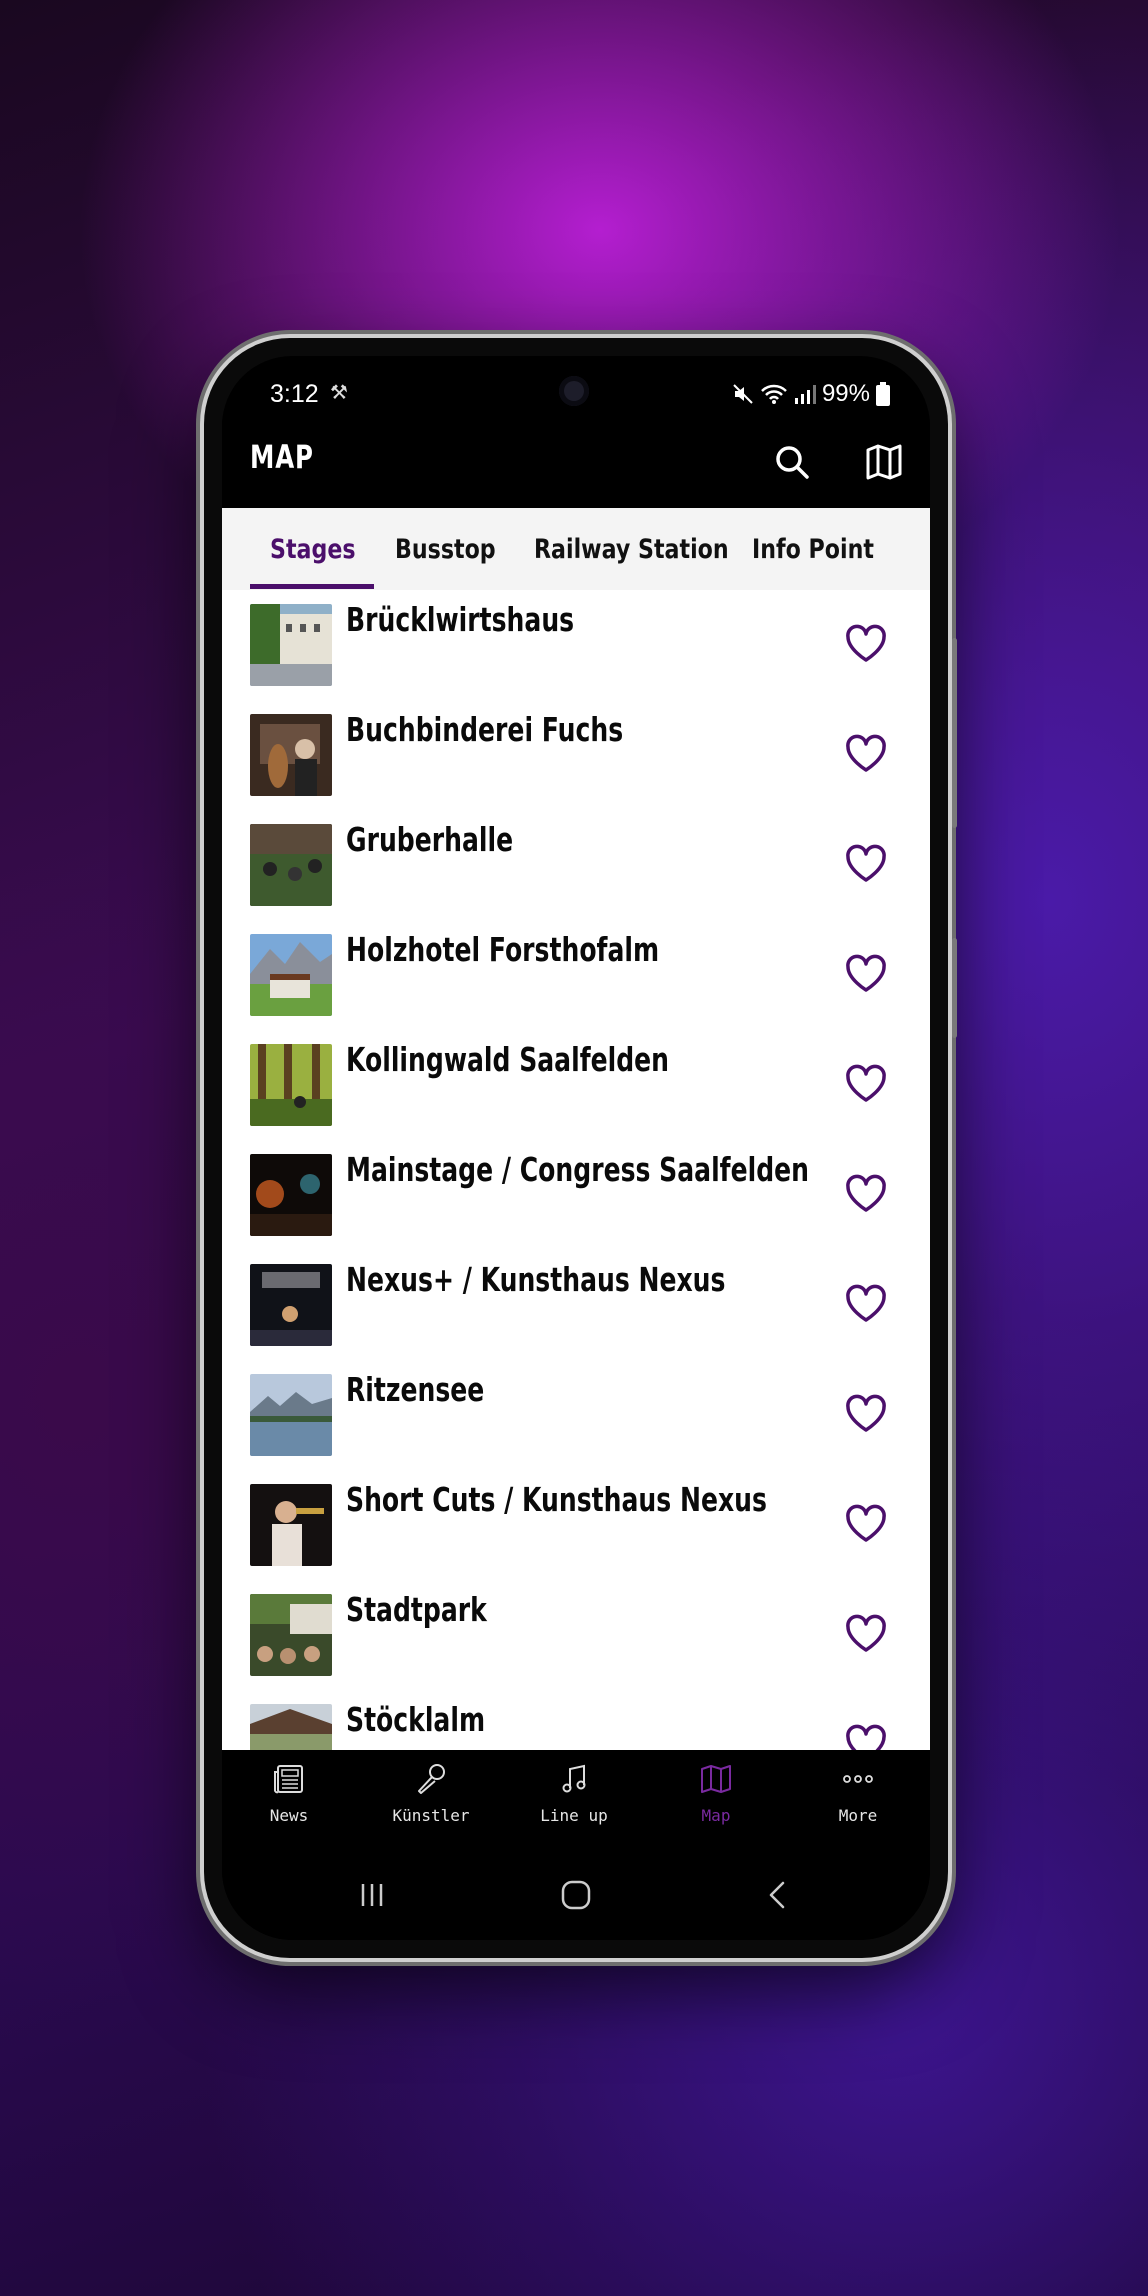  I want to click on mute-icon, so click(743, 394).